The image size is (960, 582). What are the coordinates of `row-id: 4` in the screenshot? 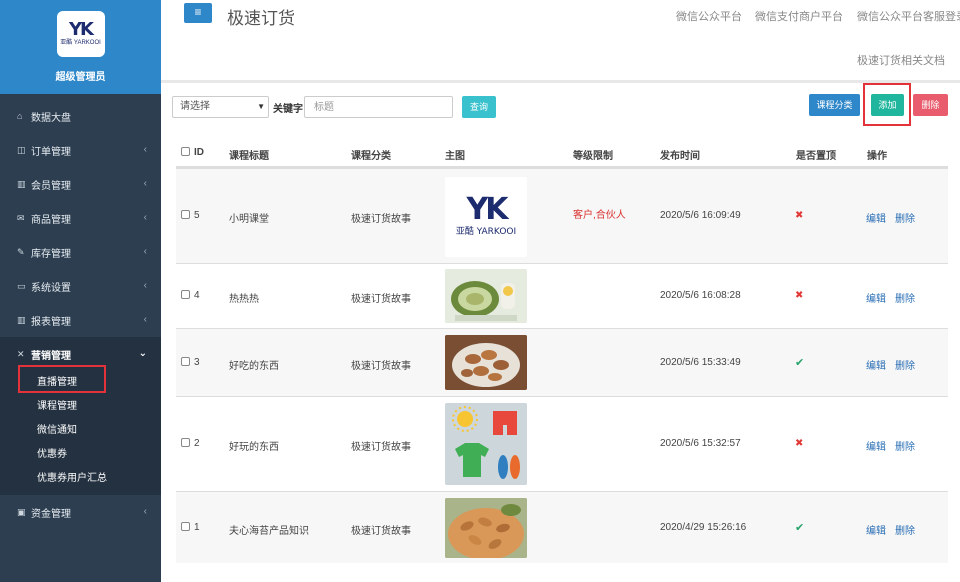 It's located at (190, 295).